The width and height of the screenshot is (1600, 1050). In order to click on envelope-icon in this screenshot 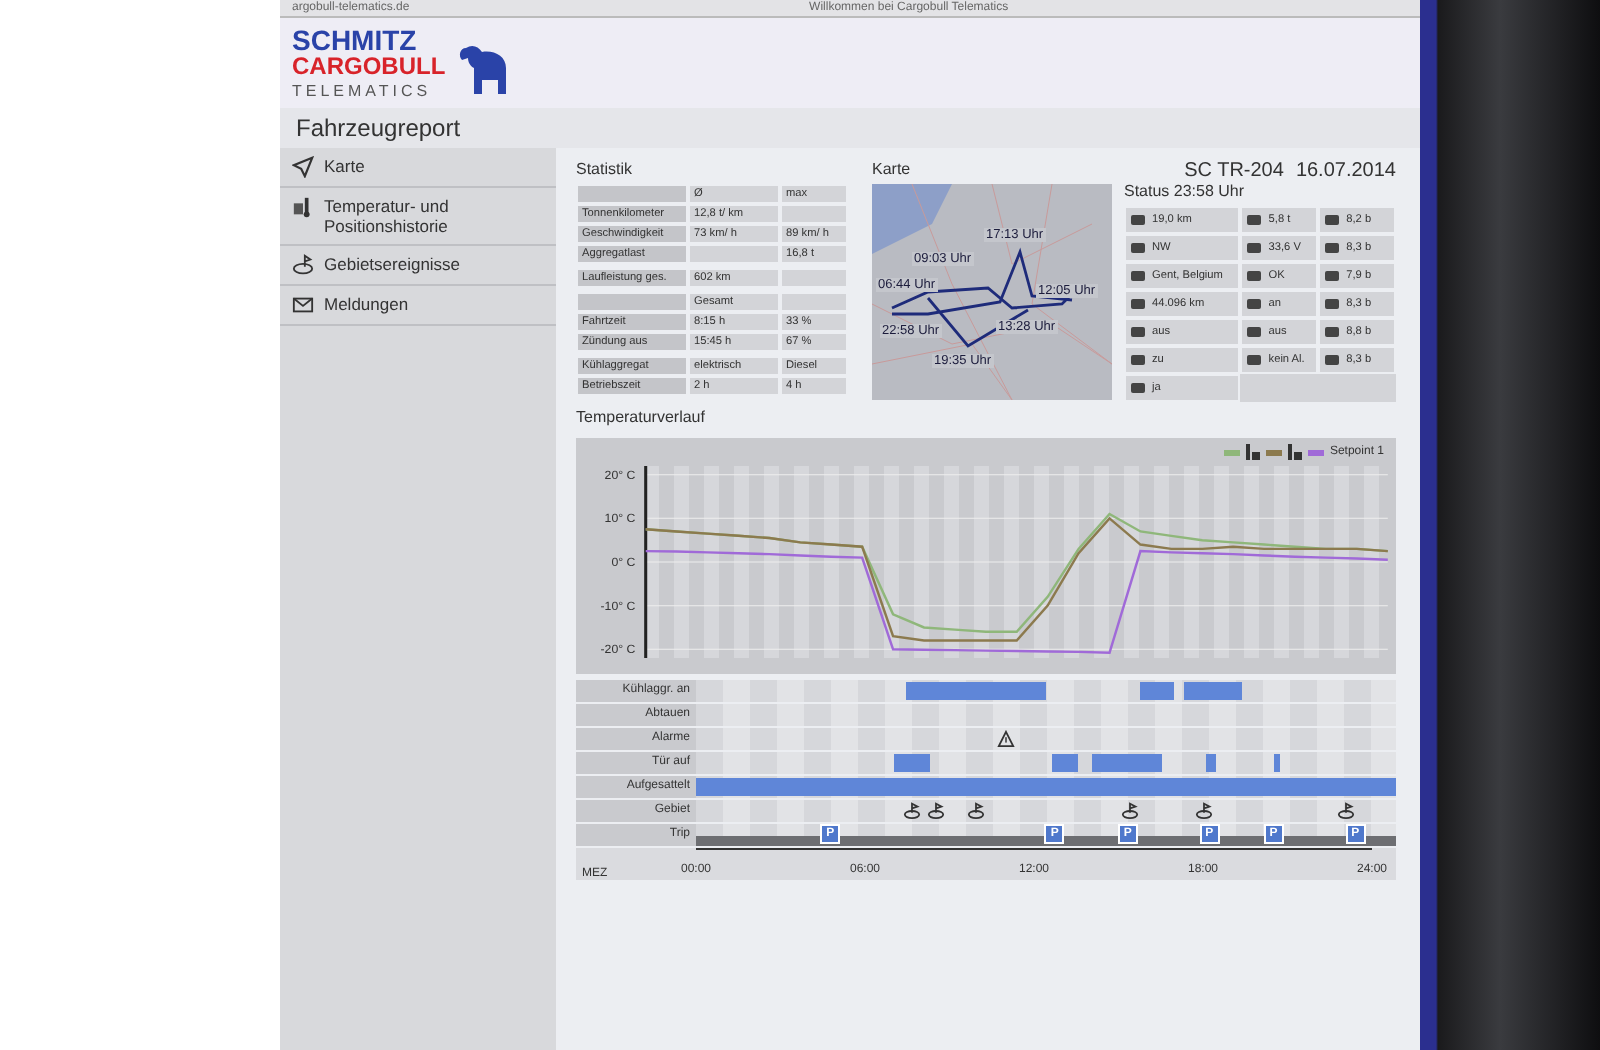, I will do `click(303, 305)`.